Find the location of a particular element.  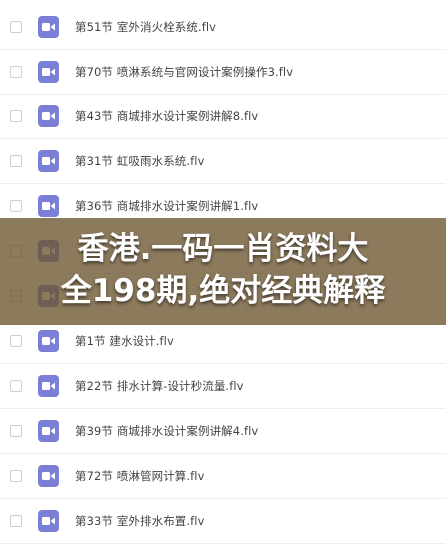

file-row: 第33节 室外排水布置.flv is located at coordinates (223, 521).